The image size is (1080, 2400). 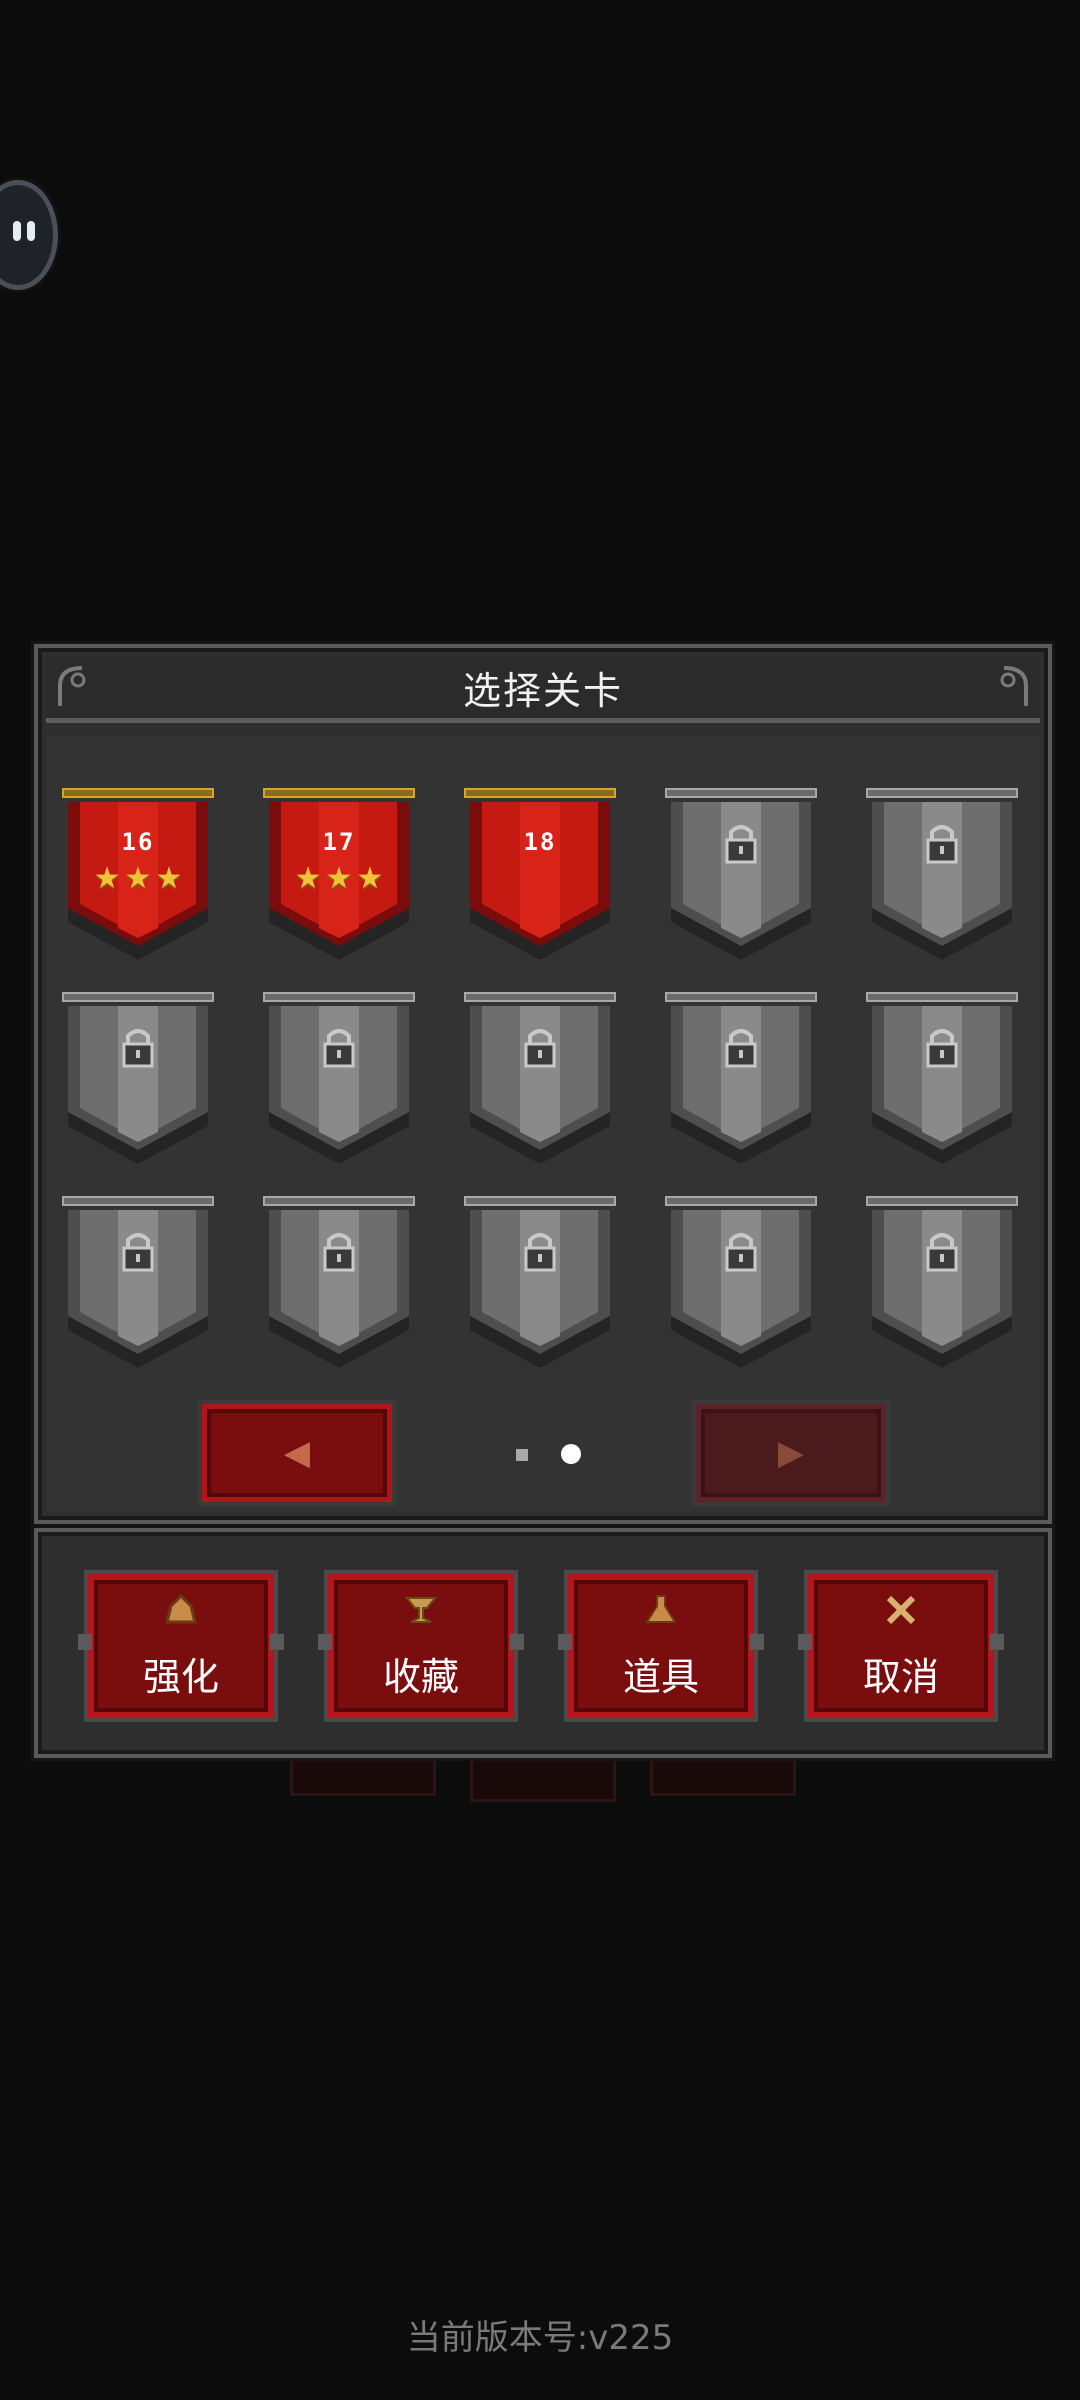 I want to click on dialog-title-bar: 选择关卡, so click(x=543, y=689).